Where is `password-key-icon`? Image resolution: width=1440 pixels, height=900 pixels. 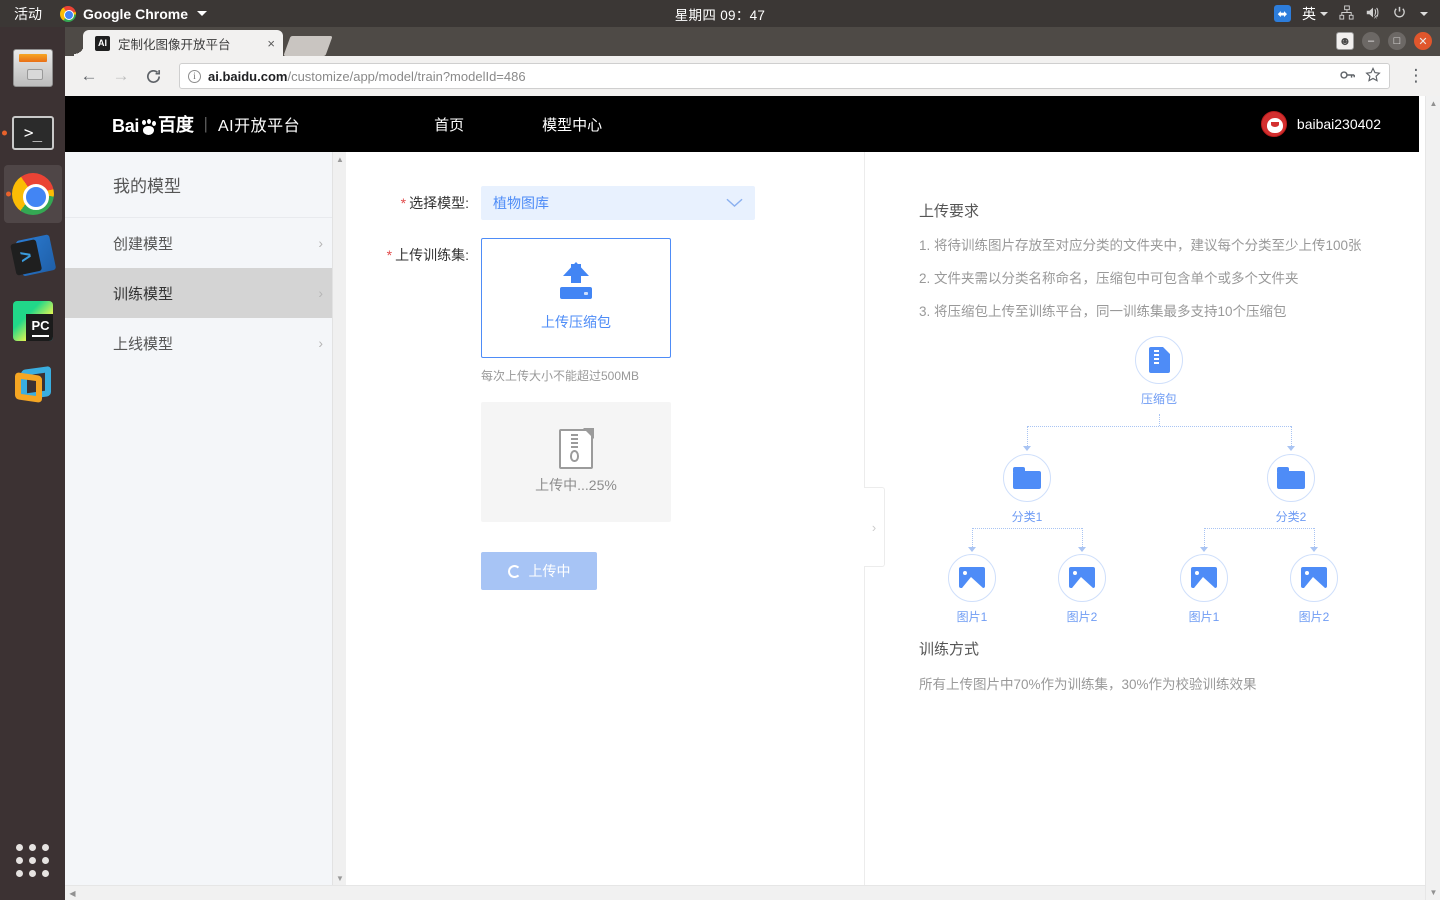 password-key-icon is located at coordinates (1348, 76).